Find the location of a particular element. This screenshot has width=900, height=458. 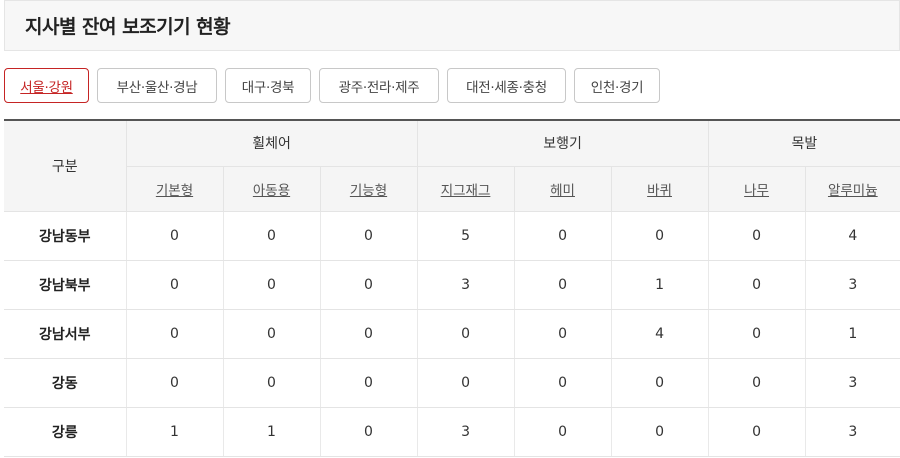

column-link-child: 아동용 is located at coordinates (271, 191).